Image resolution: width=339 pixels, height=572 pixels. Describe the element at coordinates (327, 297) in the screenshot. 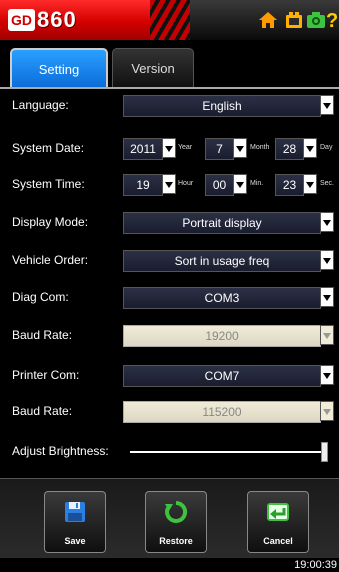

I see `diag-com-dropdown-arrow-icon` at that location.